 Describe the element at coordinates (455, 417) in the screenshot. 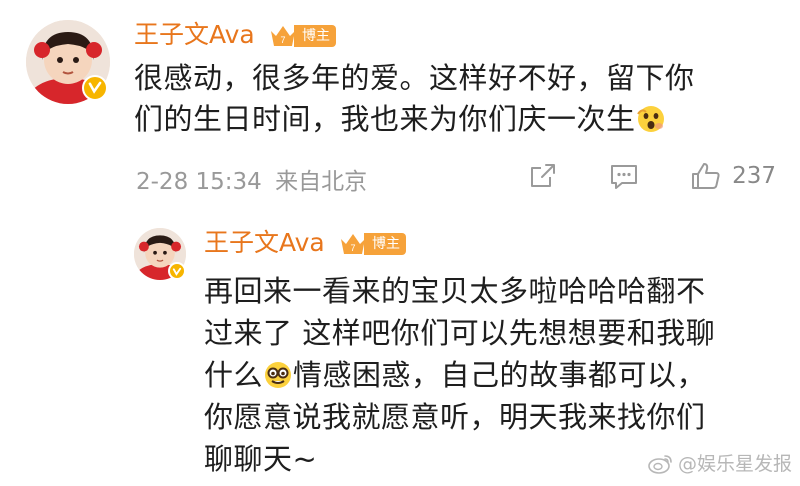

I see `reply-line: 你愿意说我就愿意听，明天我来找你们` at that location.